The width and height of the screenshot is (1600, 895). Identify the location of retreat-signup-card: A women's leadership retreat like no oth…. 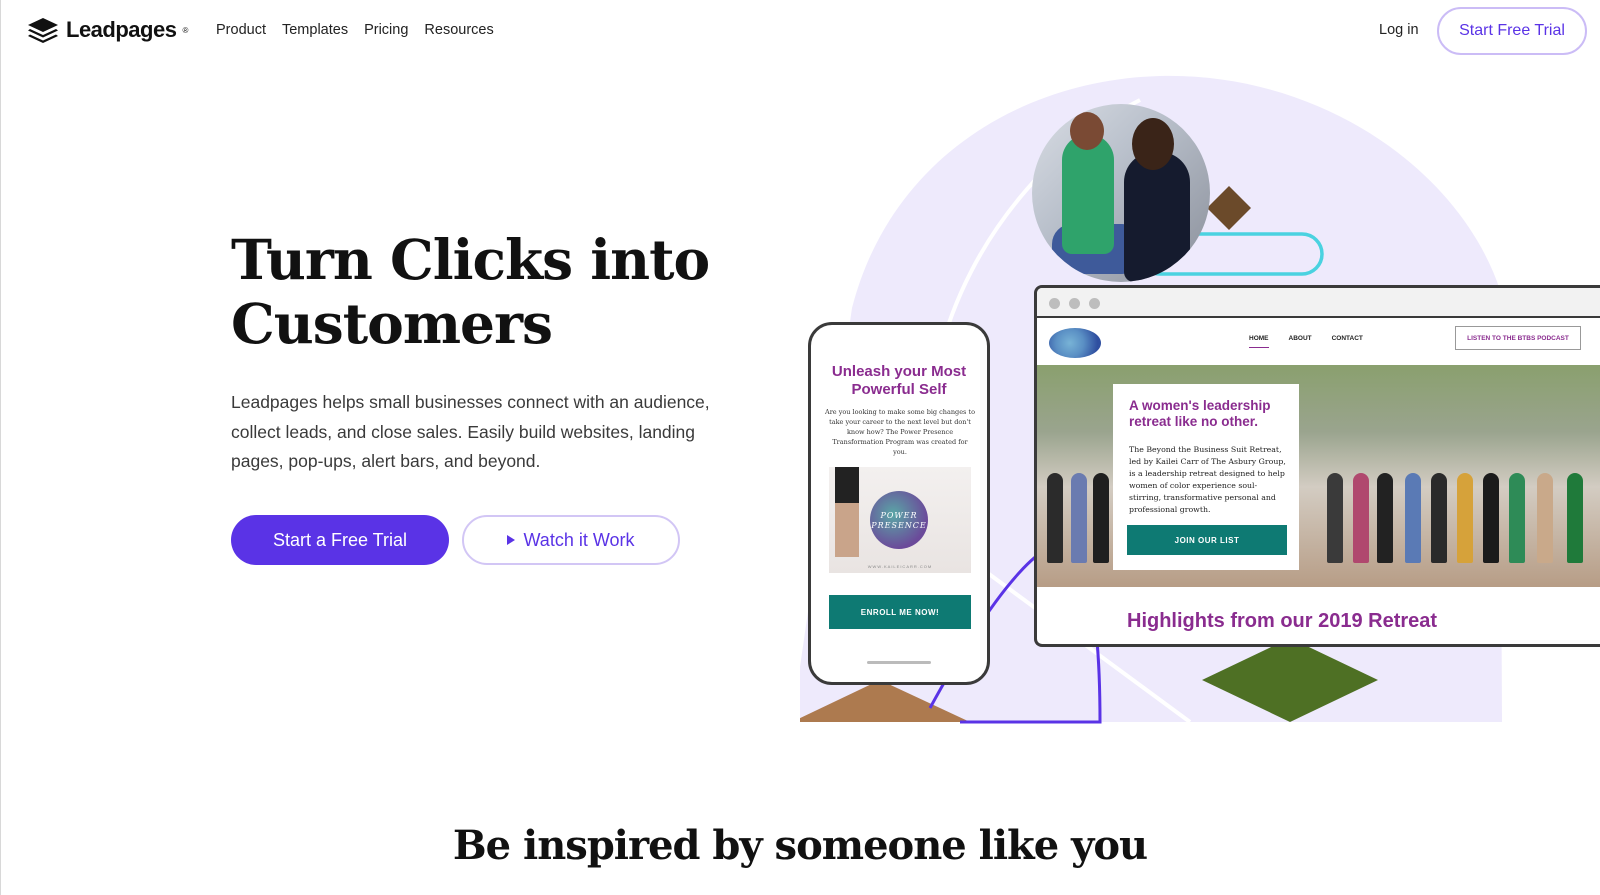
(1206, 477).